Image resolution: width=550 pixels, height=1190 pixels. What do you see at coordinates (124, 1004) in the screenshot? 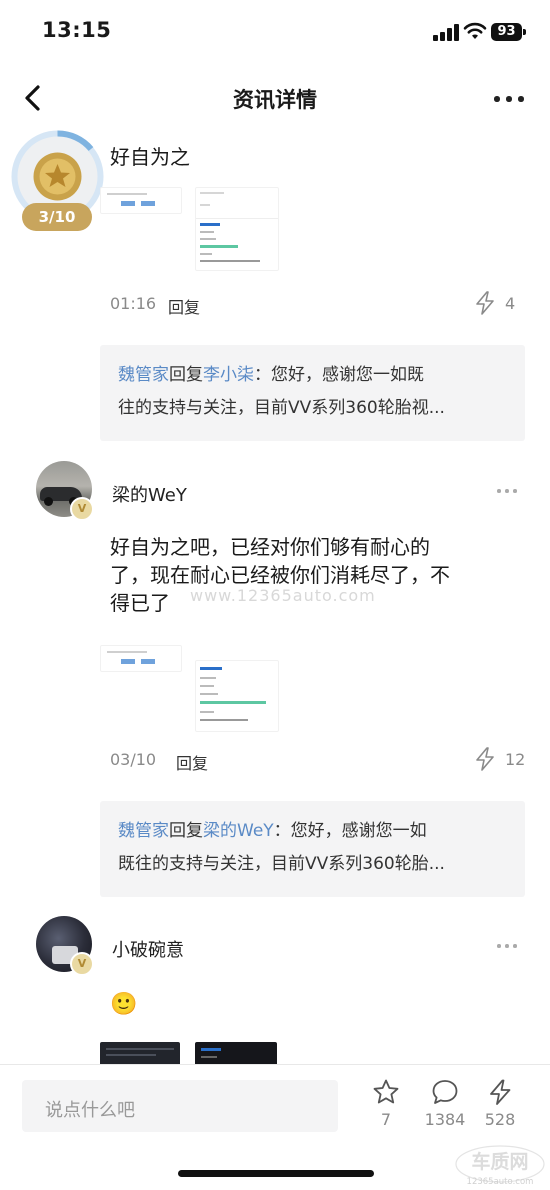
I see `emoji: 🙂` at bounding box center [124, 1004].